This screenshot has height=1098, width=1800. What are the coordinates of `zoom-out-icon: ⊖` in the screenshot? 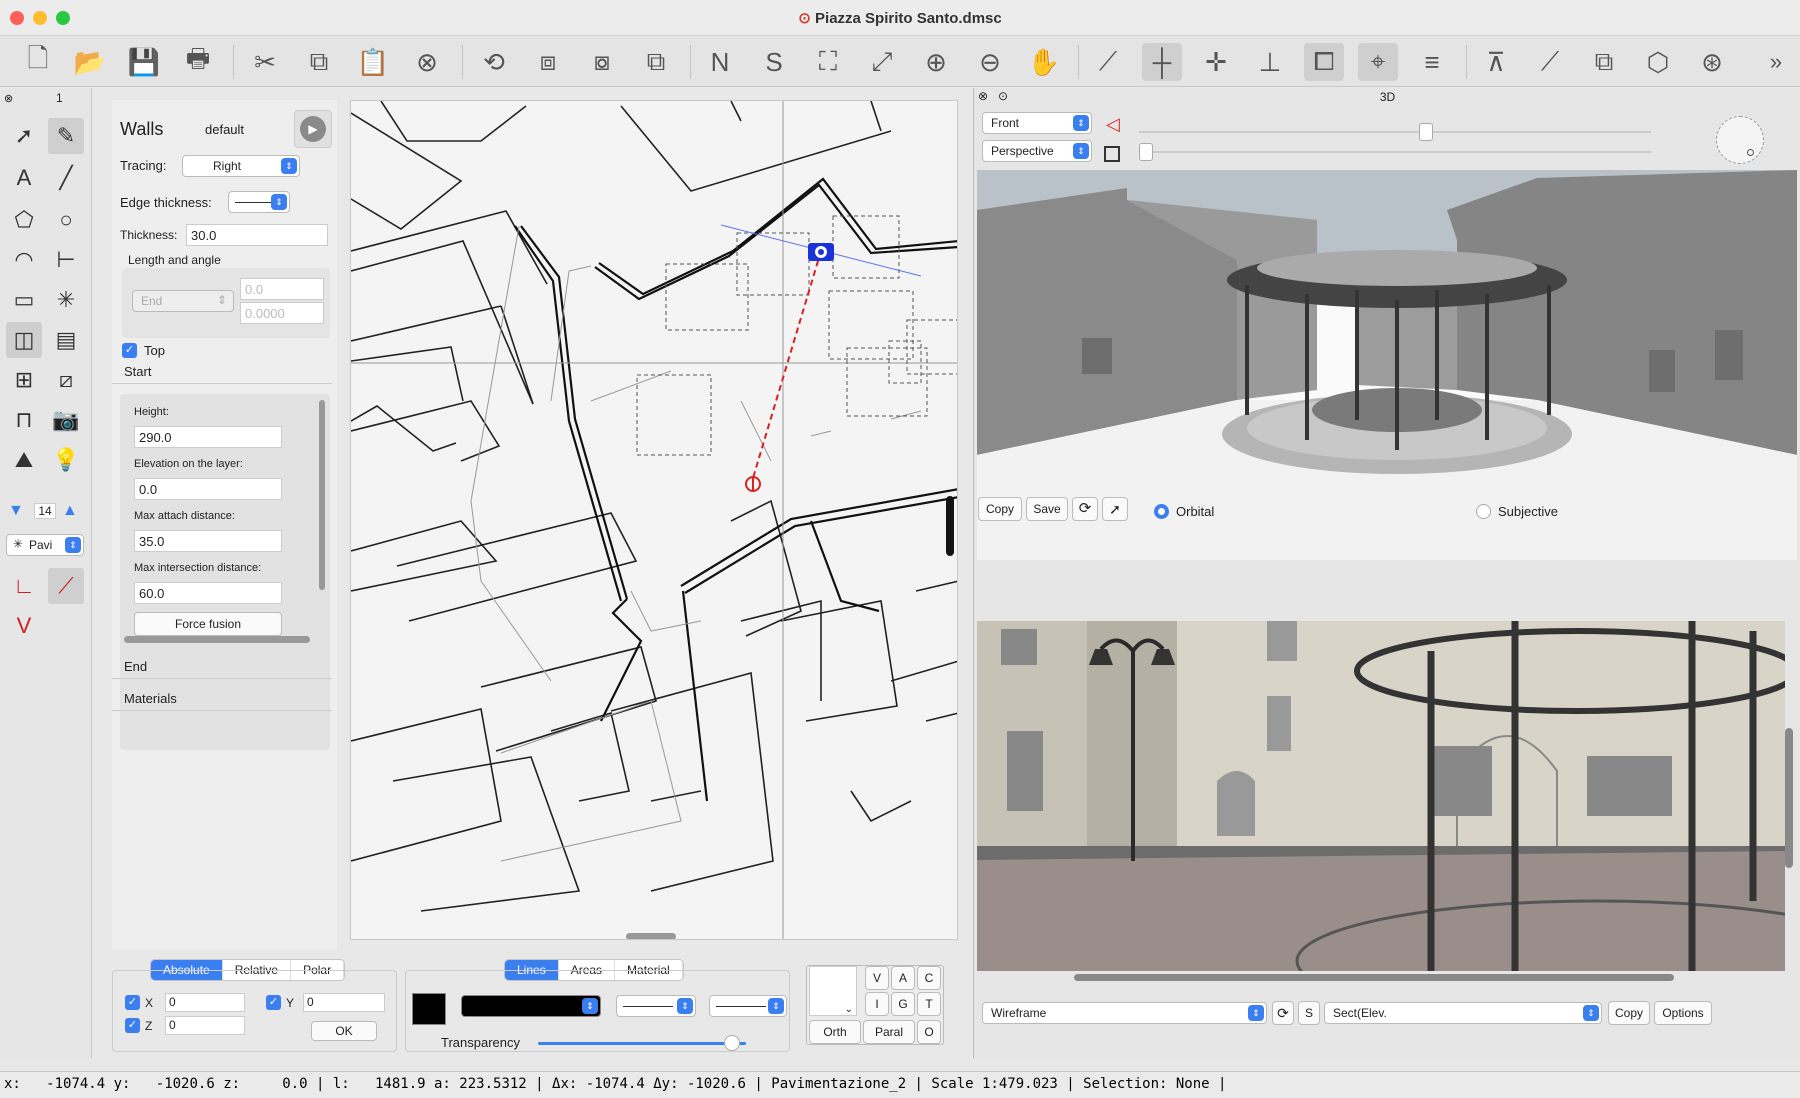 It's located at (990, 62).